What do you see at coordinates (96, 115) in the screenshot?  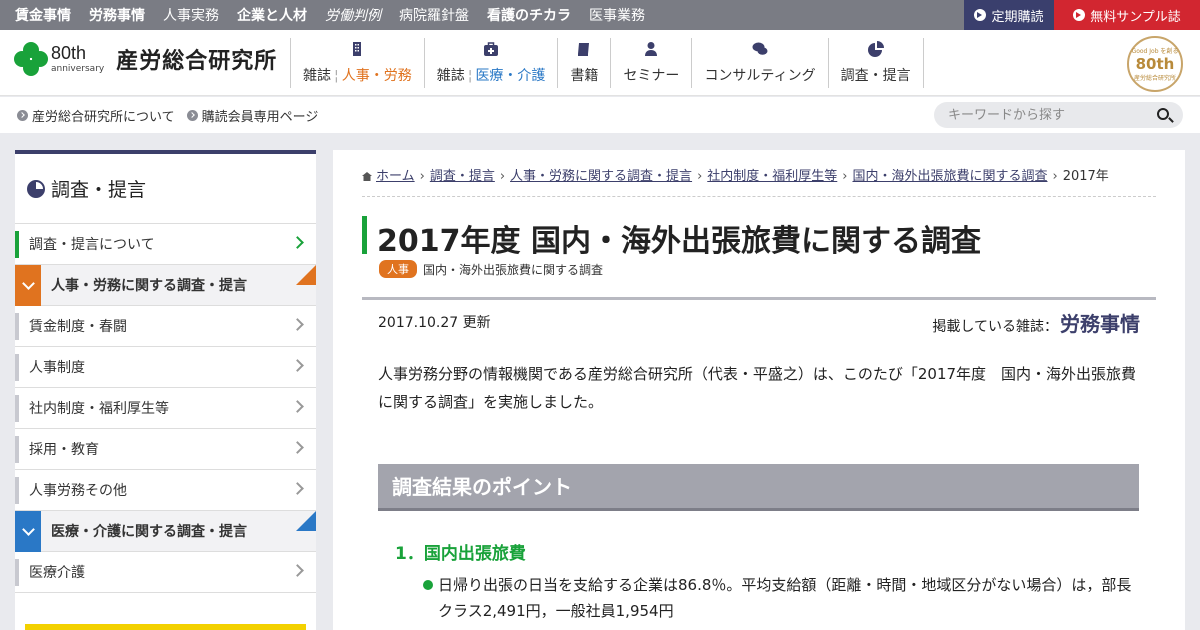 I see `sub-link: 産労総合研究所について` at bounding box center [96, 115].